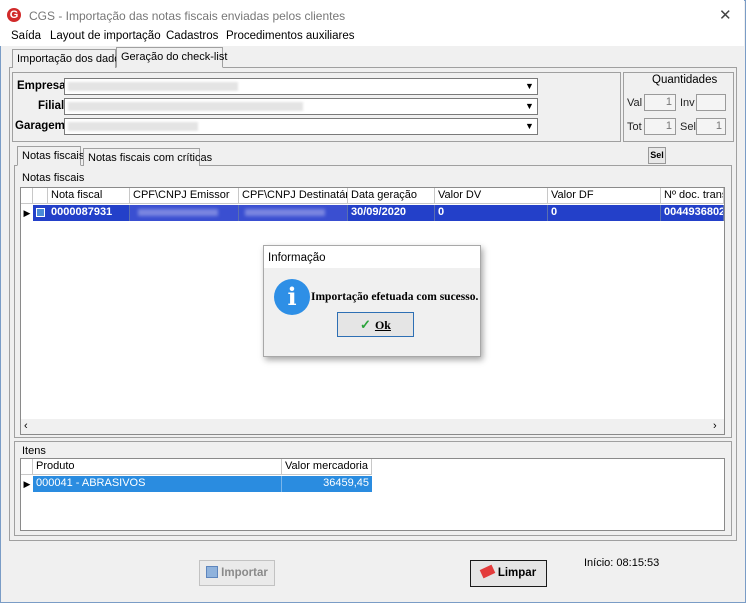  What do you see at coordinates (487, 571) in the screenshot?
I see `eraser-icon` at bounding box center [487, 571].